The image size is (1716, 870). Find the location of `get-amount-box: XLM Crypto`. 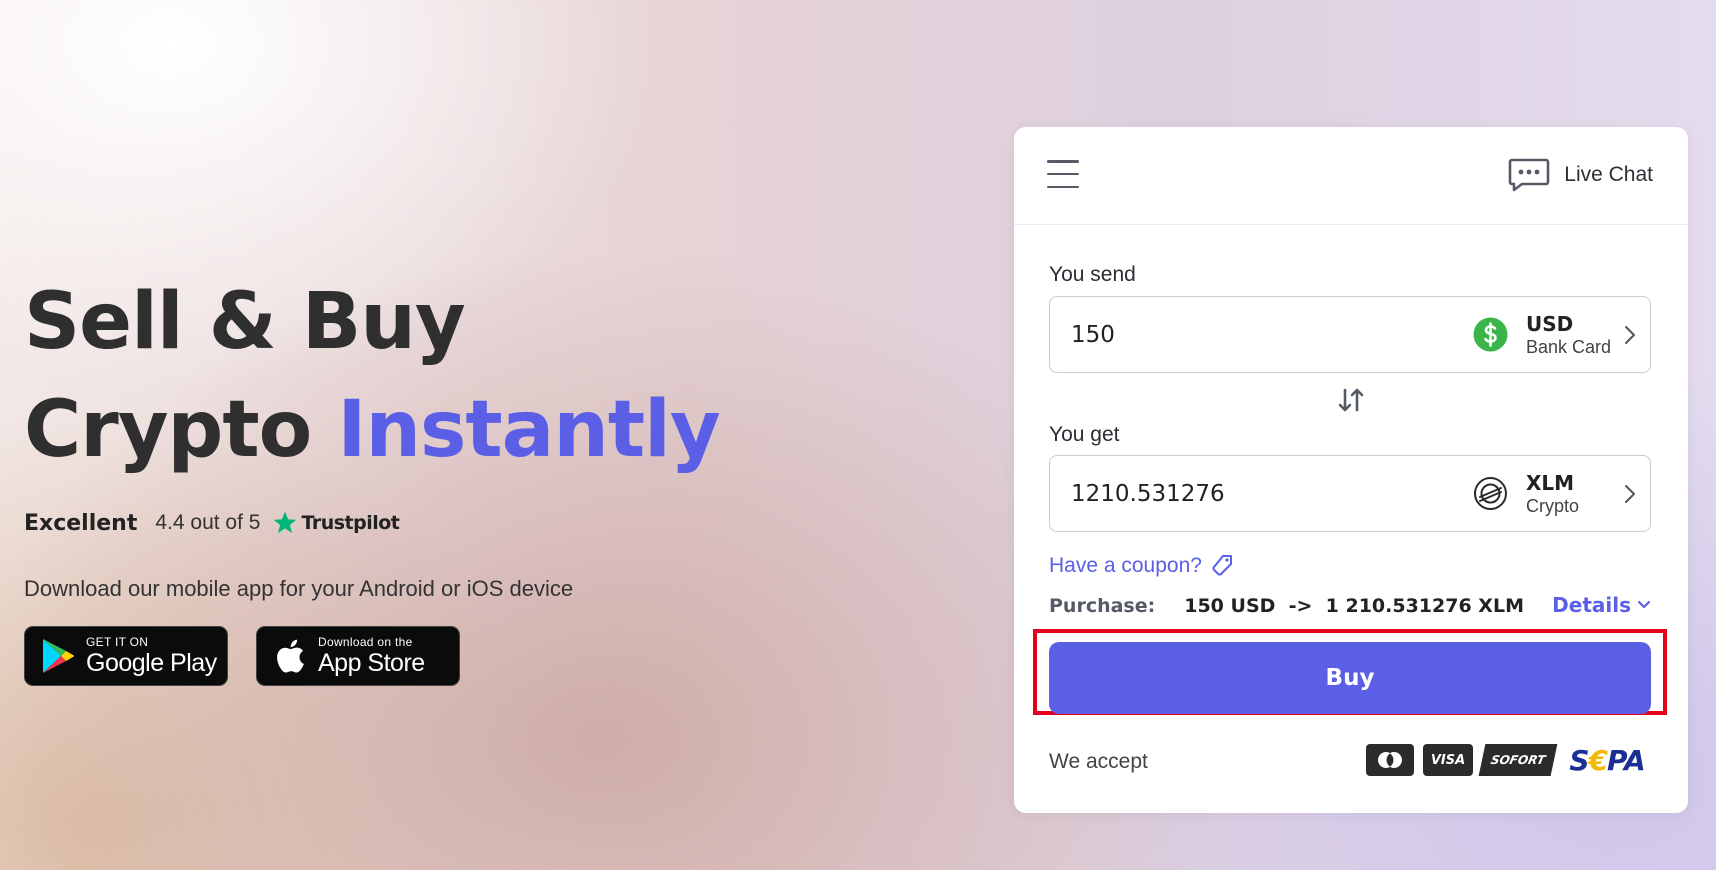

get-amount-box: XLM Crypto is located at coordinates (1350, 493).